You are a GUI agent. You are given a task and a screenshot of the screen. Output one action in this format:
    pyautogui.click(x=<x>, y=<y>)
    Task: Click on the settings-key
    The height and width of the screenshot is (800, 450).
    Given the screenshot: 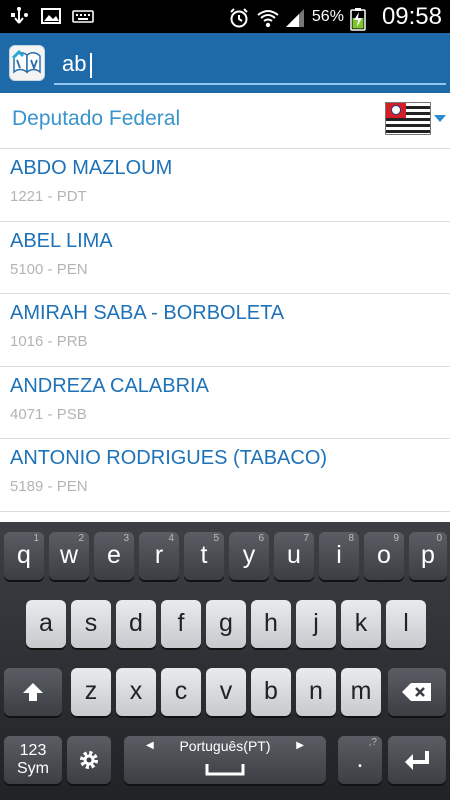 What is the action you would take?
    pyautogui.click(x=89, y=760)
    